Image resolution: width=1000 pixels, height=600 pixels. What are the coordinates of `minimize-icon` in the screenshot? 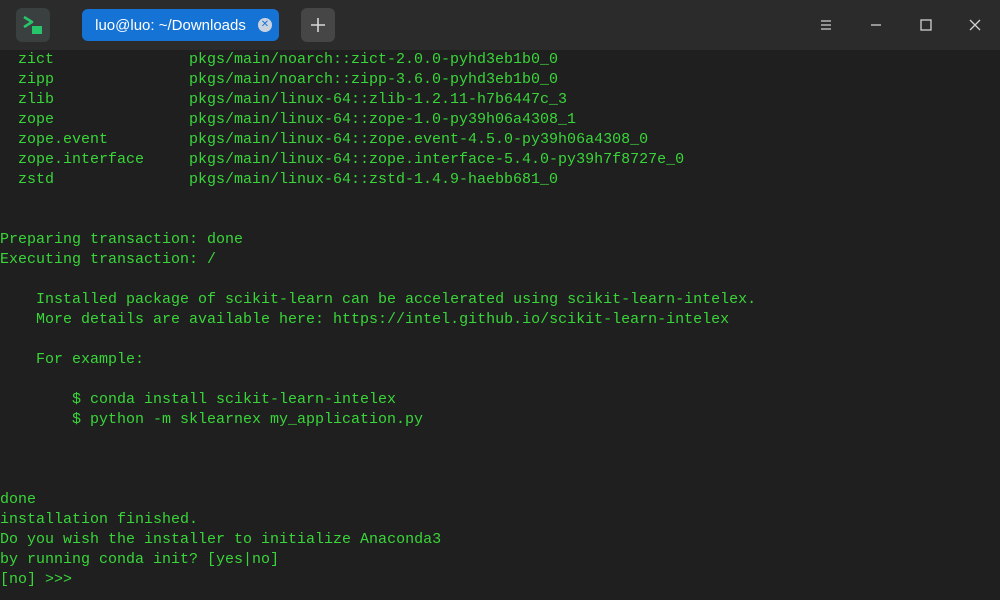 It's located at (876, 25).